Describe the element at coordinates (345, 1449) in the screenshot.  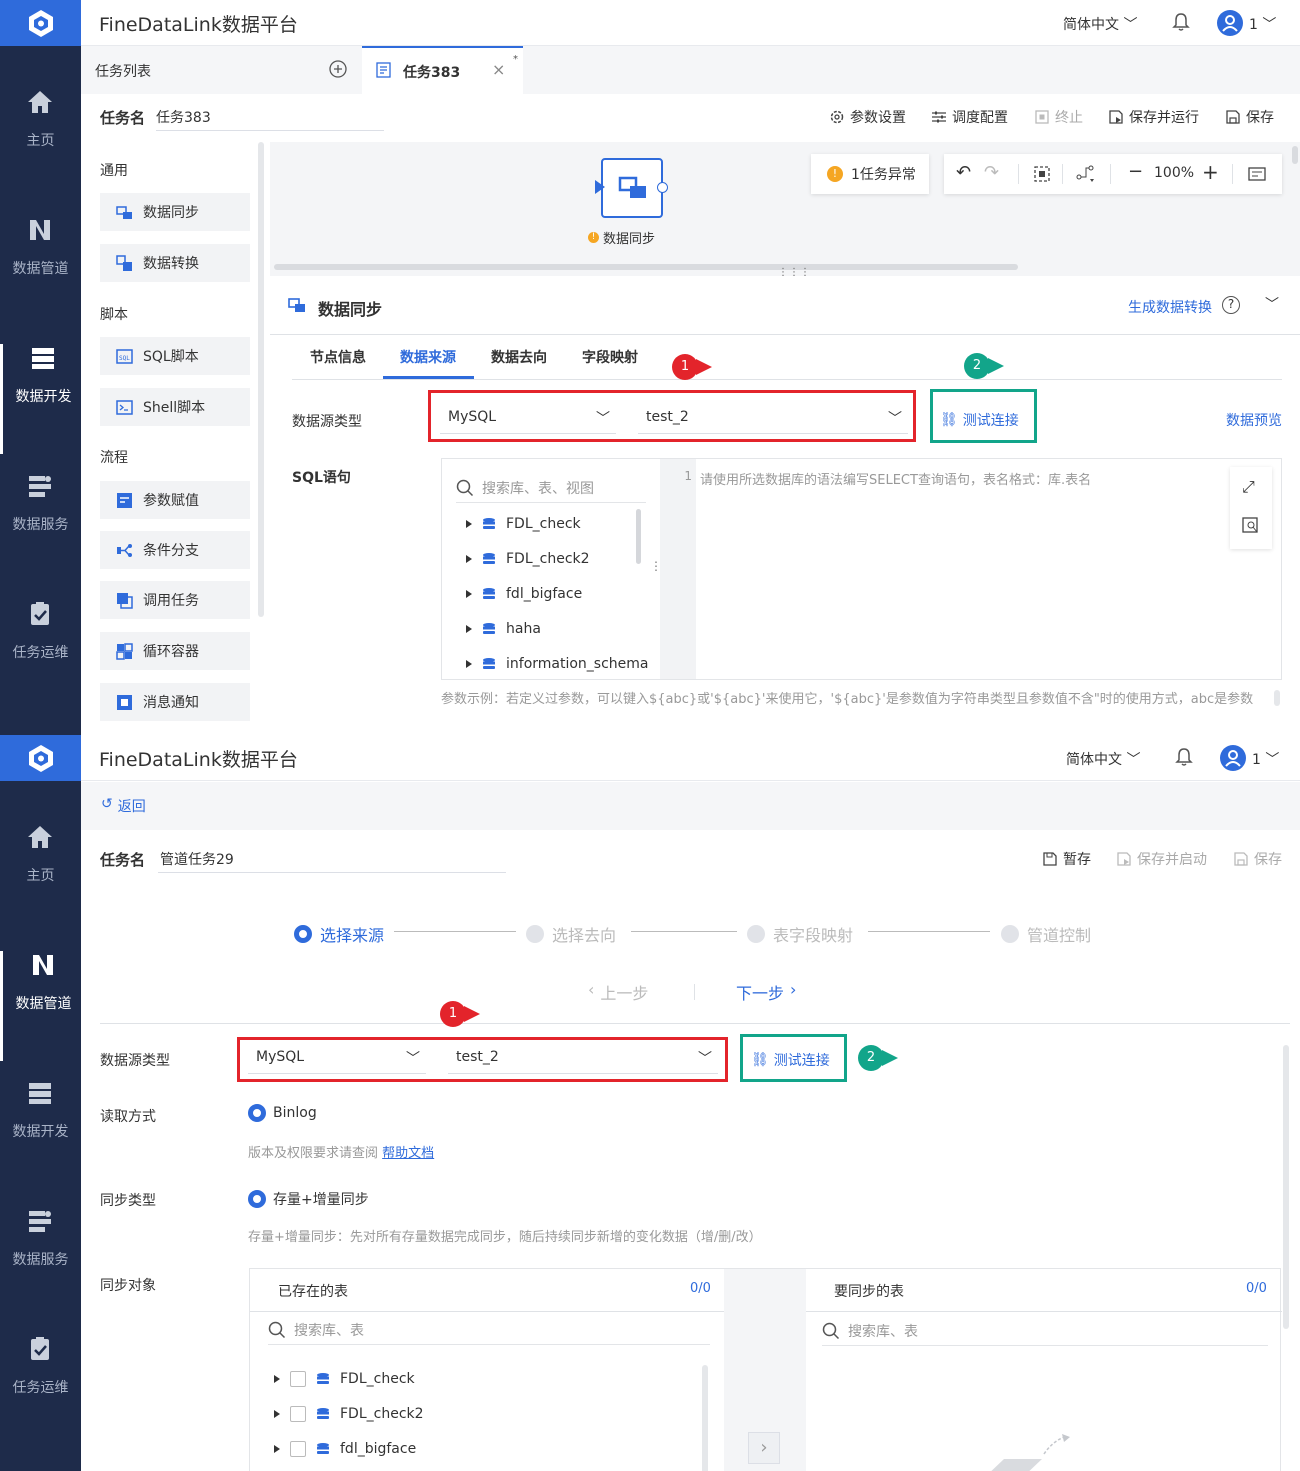
I see `table-tree-item: fdl_bigface` at that location.